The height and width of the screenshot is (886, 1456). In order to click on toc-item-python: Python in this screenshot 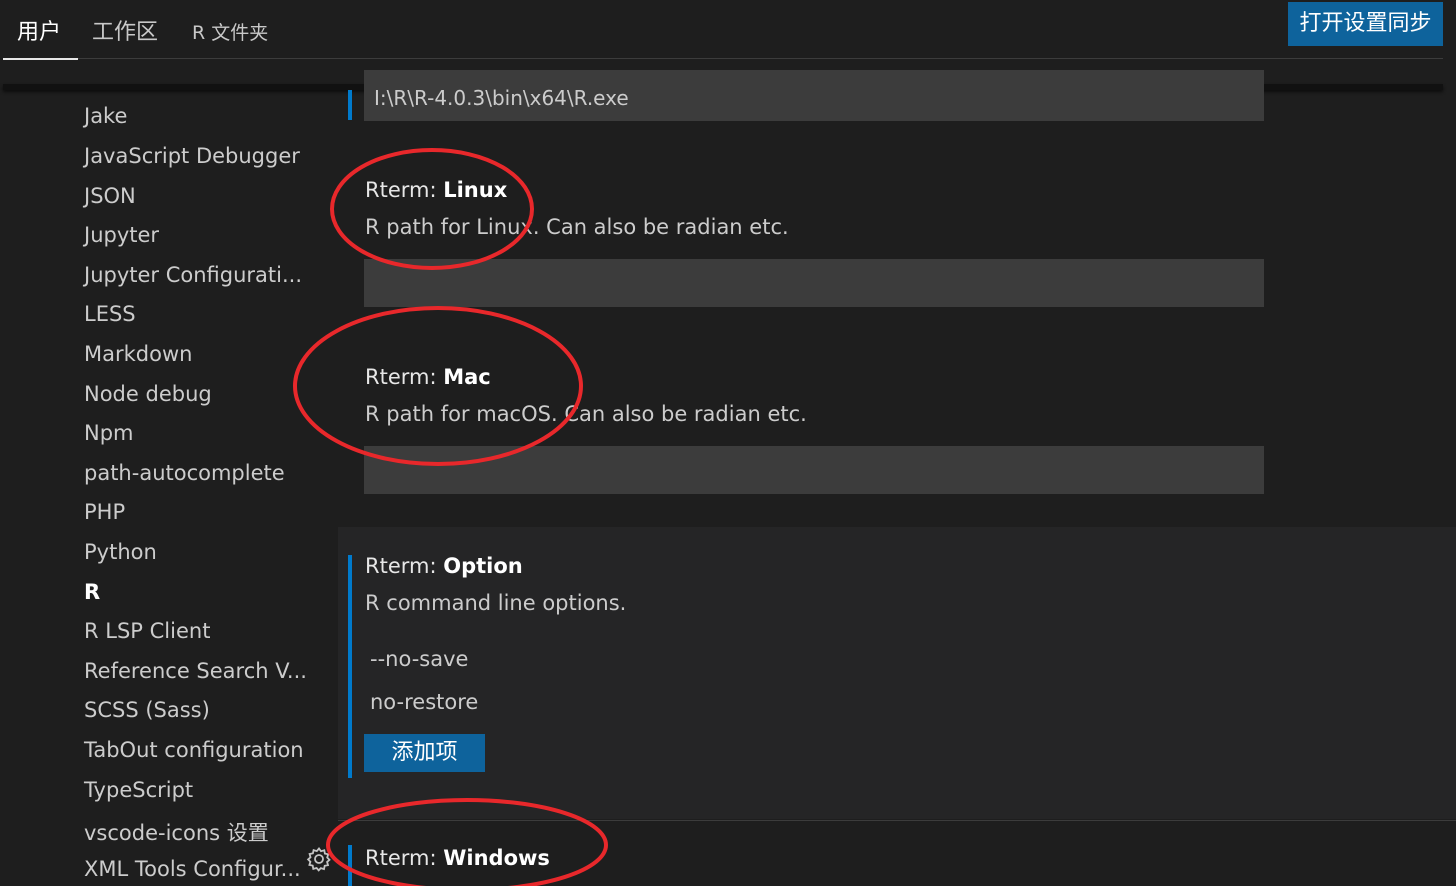, I will do `click(120, 552)`.